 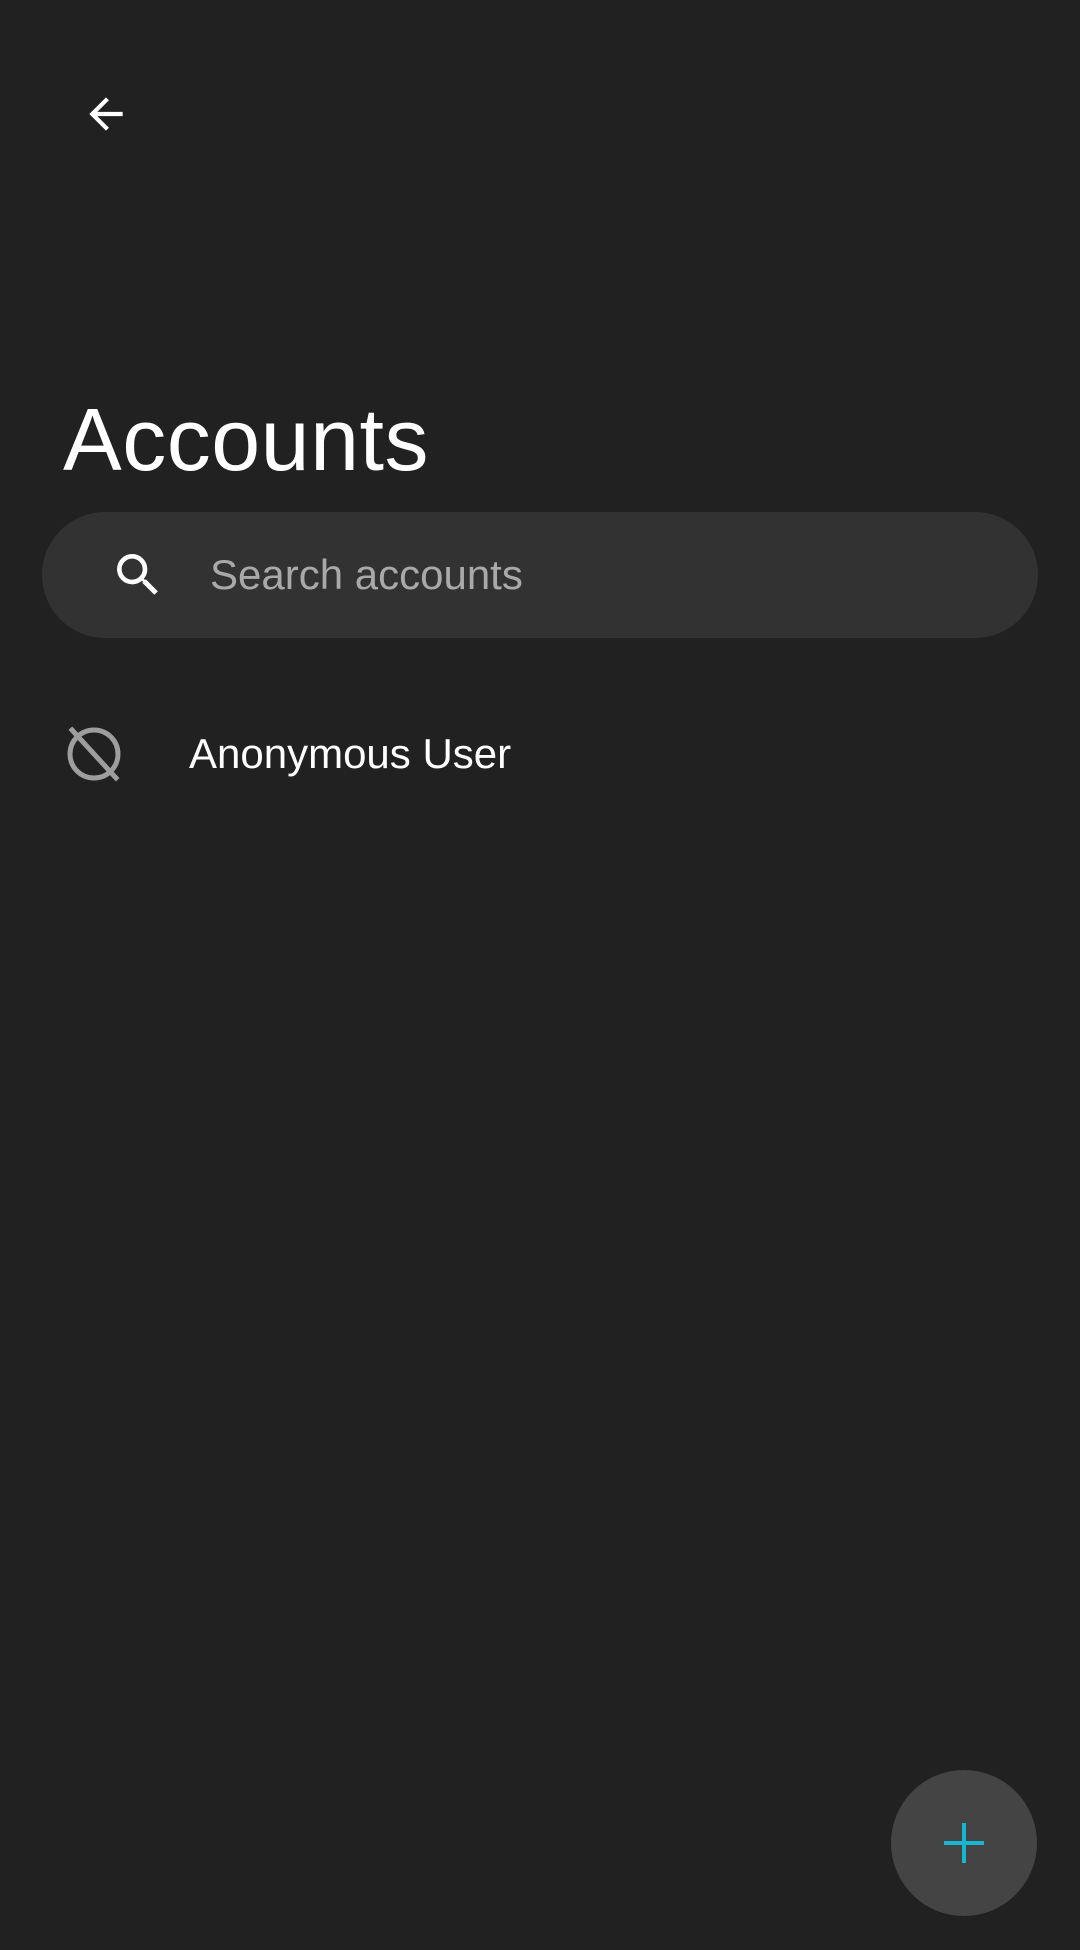 I want to click on back-button, so click(x=106, y=114).